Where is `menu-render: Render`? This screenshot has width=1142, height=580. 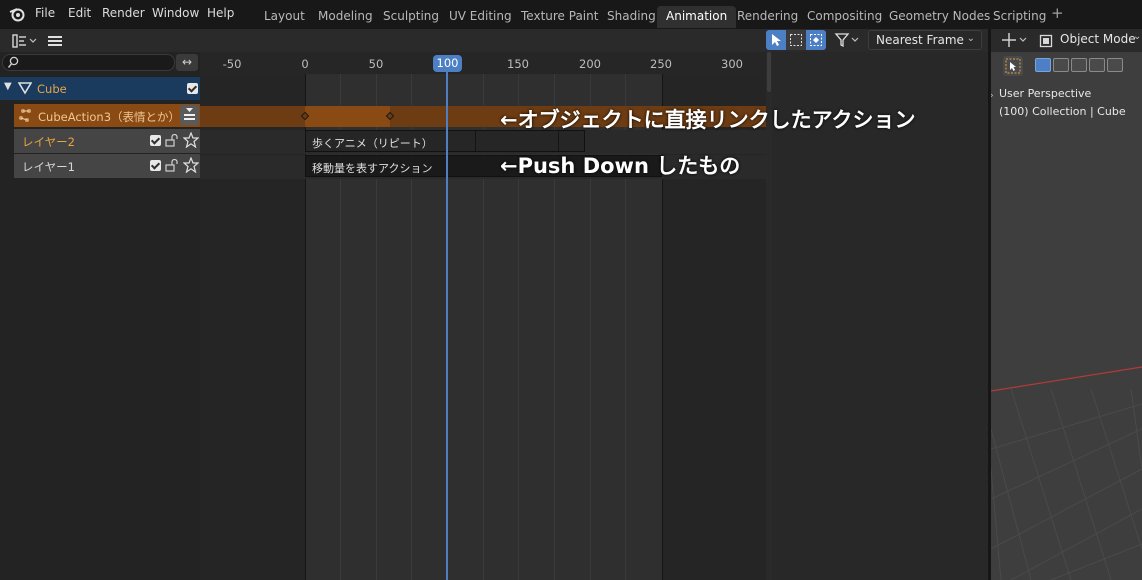
menu-render: Render is located at coordinates (123, 13).